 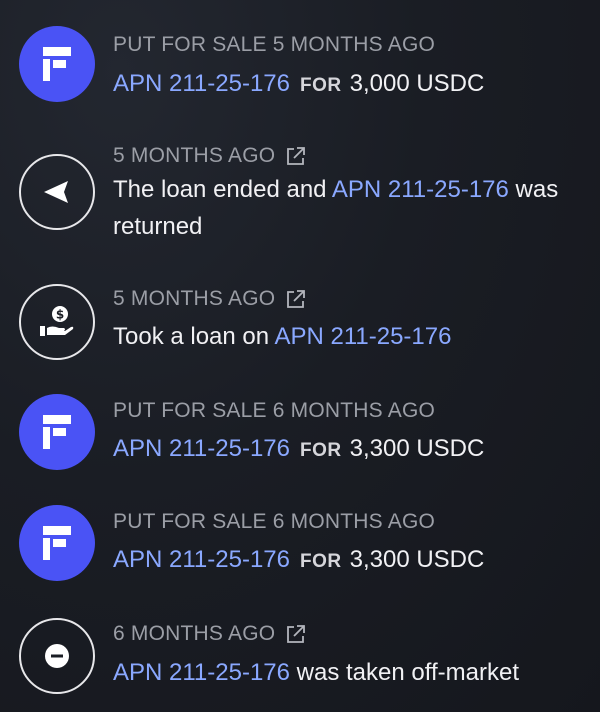 What do you see at coordinates (404, 672) in the screenshot?
I see `description-text: was taken off-market` at bounding box center [404, 672].